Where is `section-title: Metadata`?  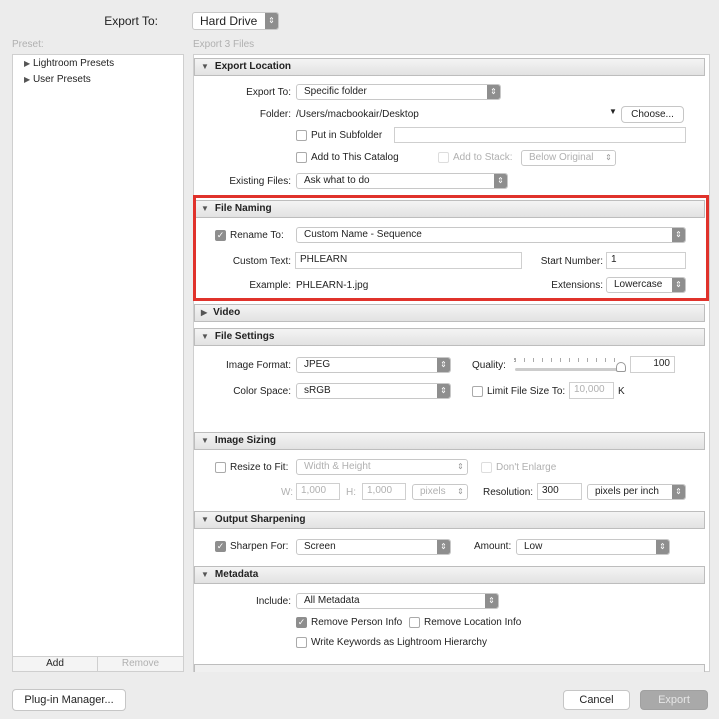
section-title: Metadata is located at coordinates (236, 574).